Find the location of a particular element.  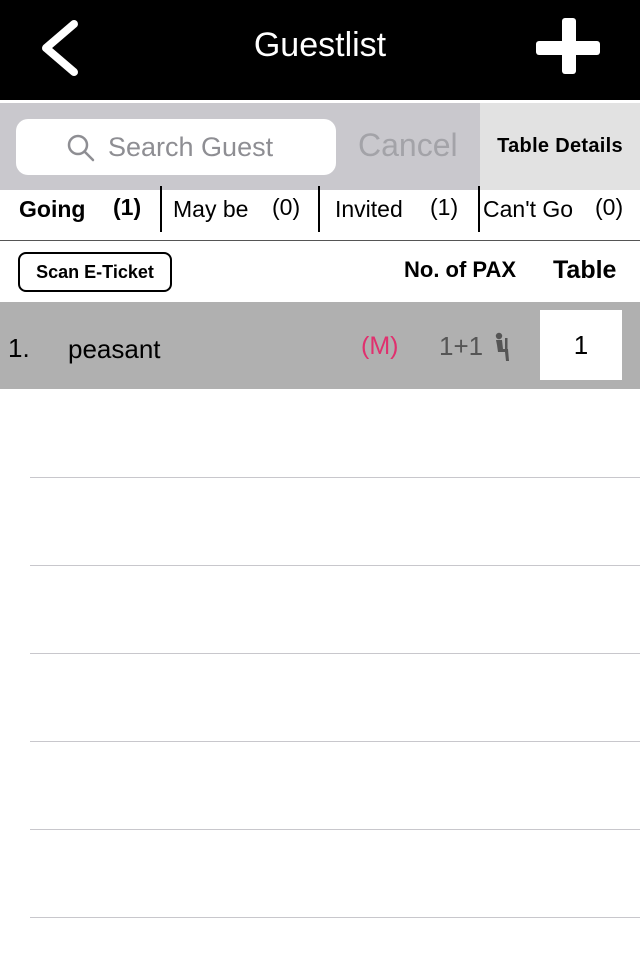

guest-row: 1. peasant (M) 1+1 1 is located at coordinates (320, 345).